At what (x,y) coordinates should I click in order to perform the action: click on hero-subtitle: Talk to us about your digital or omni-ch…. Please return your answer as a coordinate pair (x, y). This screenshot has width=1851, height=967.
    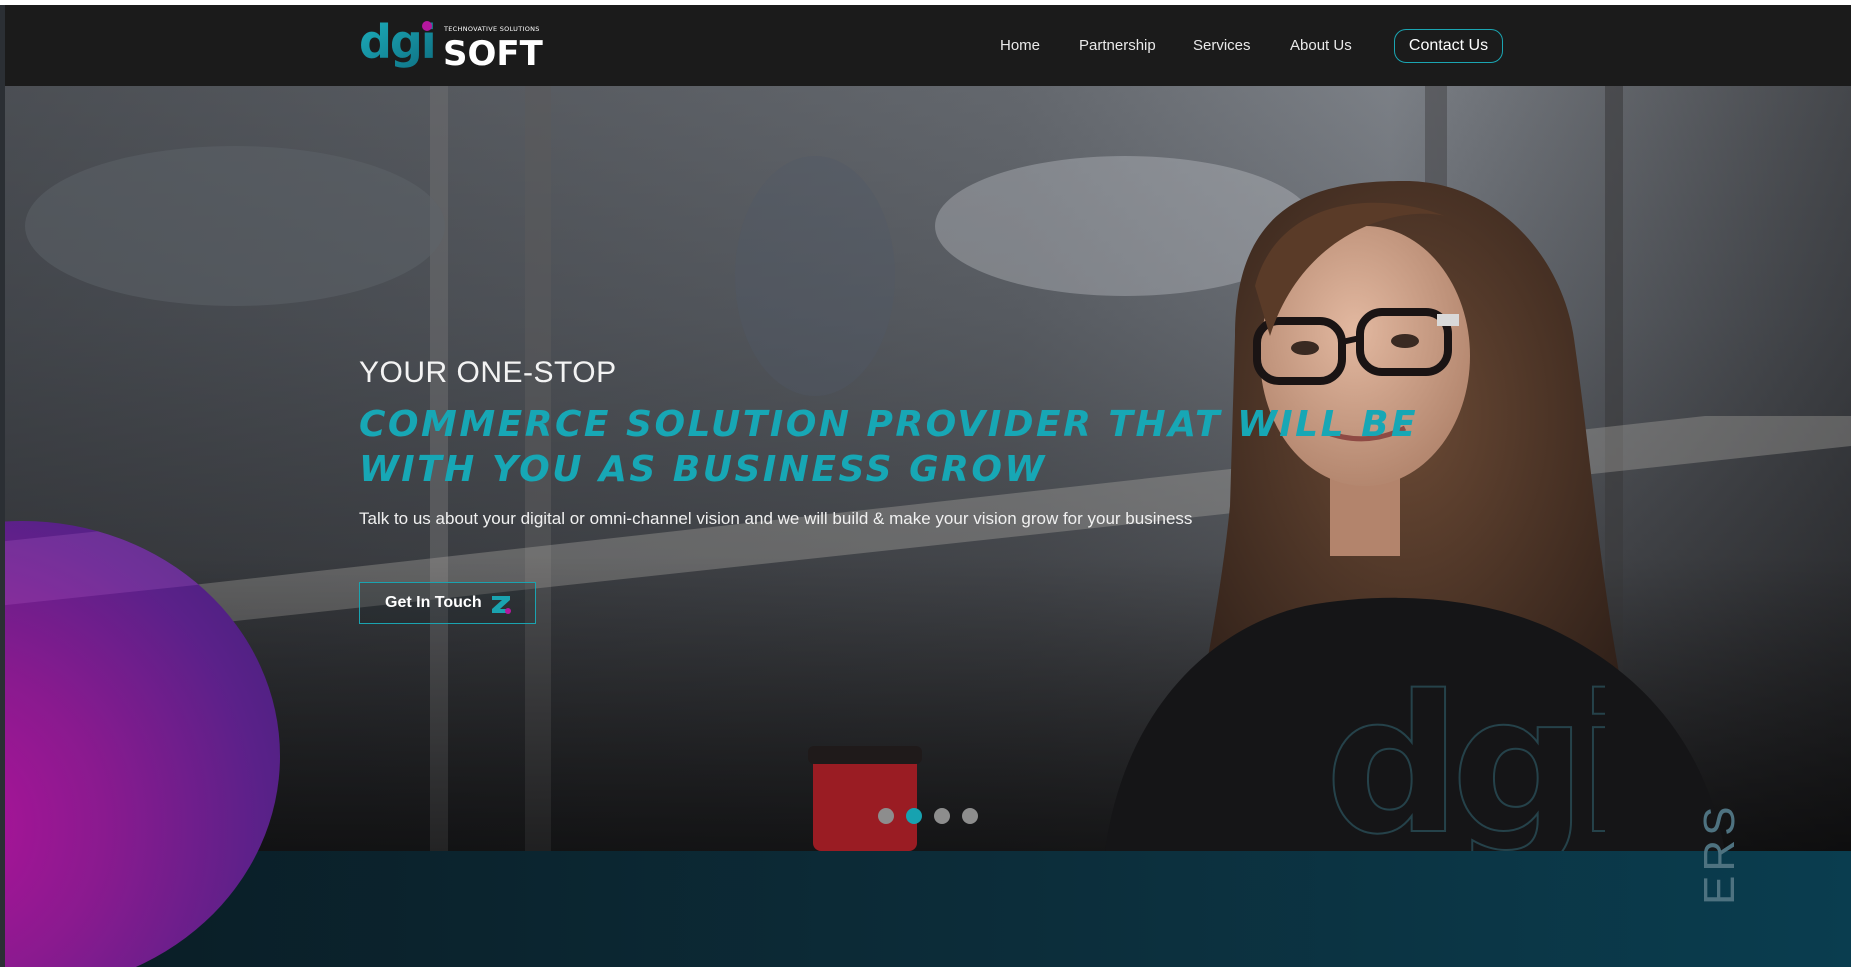
    Looking at the image, I should click on (776, 518).